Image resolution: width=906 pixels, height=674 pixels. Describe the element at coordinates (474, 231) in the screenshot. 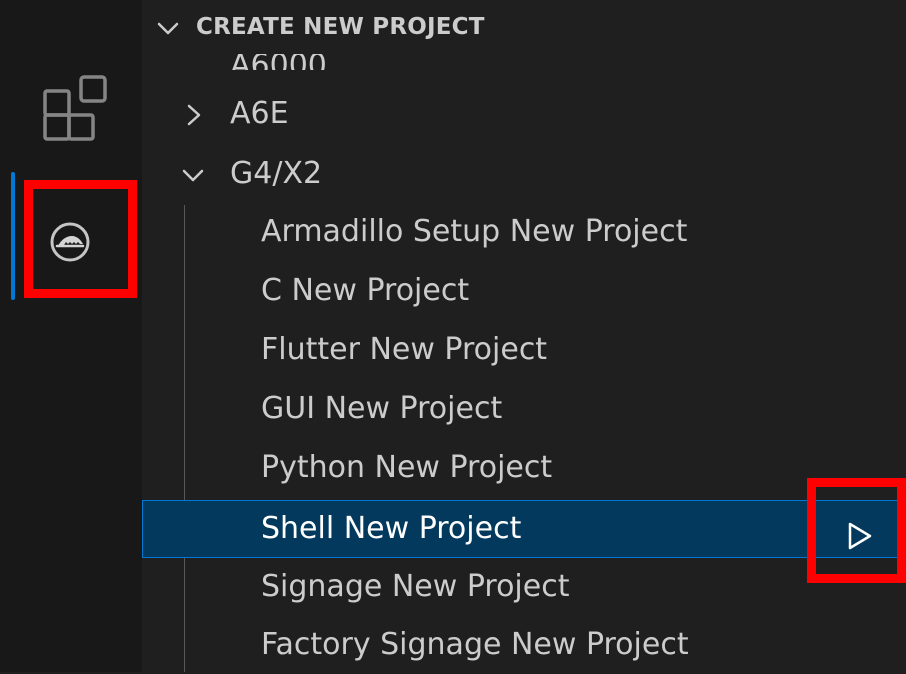

I see `tree-item-label: Armadillo Setup New Project` at that location.